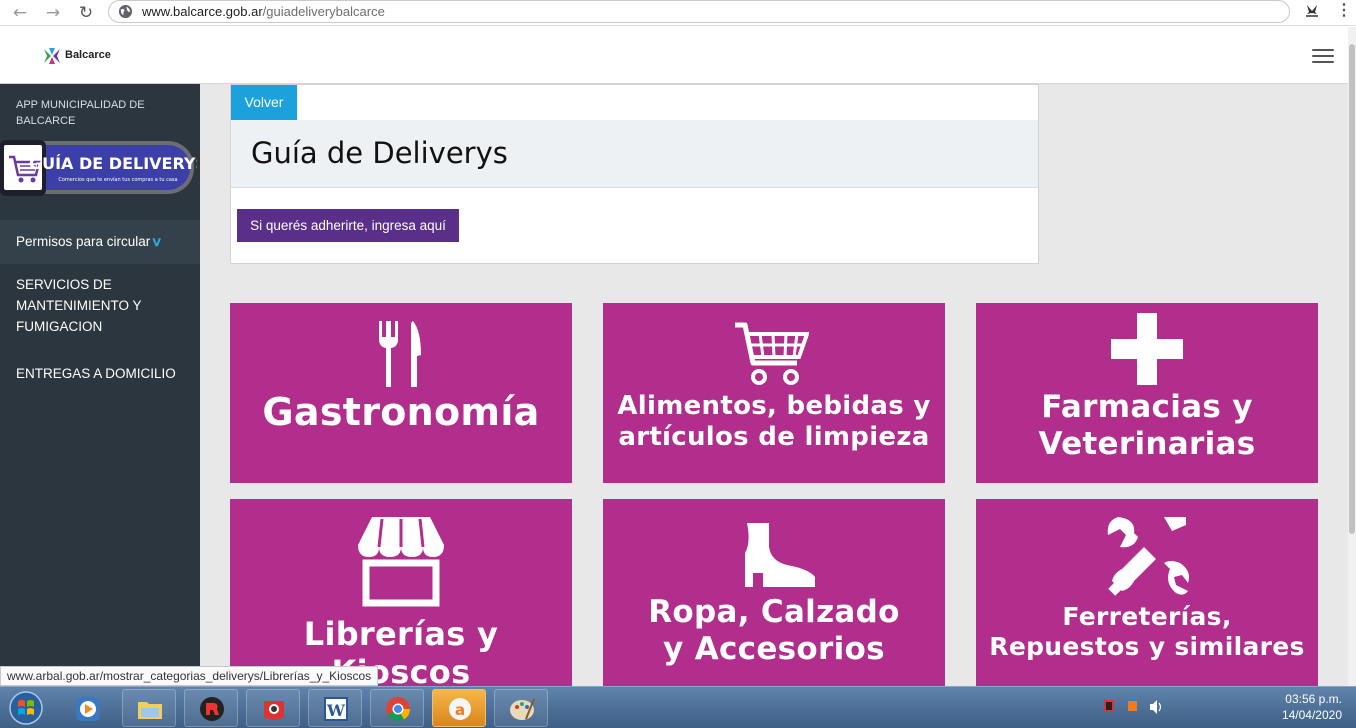 The image size is (1356, 728). I want to click on browser-menu-icon: ⋮, so click(1344, 12).